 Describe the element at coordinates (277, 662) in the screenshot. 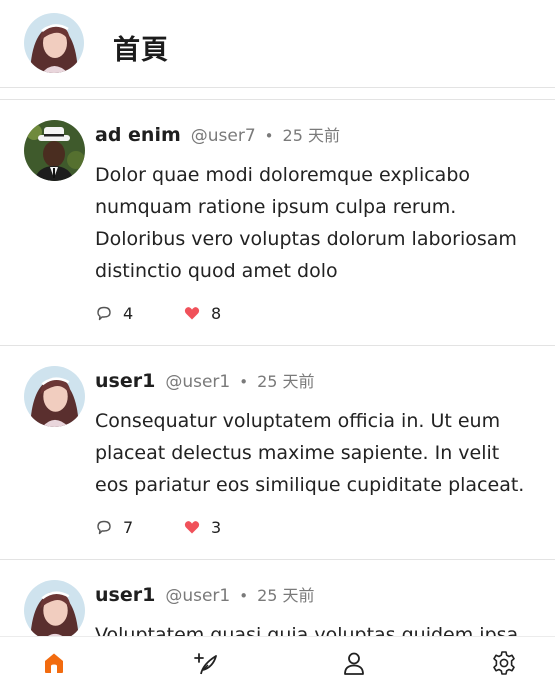

I see `bottom-tab-bar` at that location.